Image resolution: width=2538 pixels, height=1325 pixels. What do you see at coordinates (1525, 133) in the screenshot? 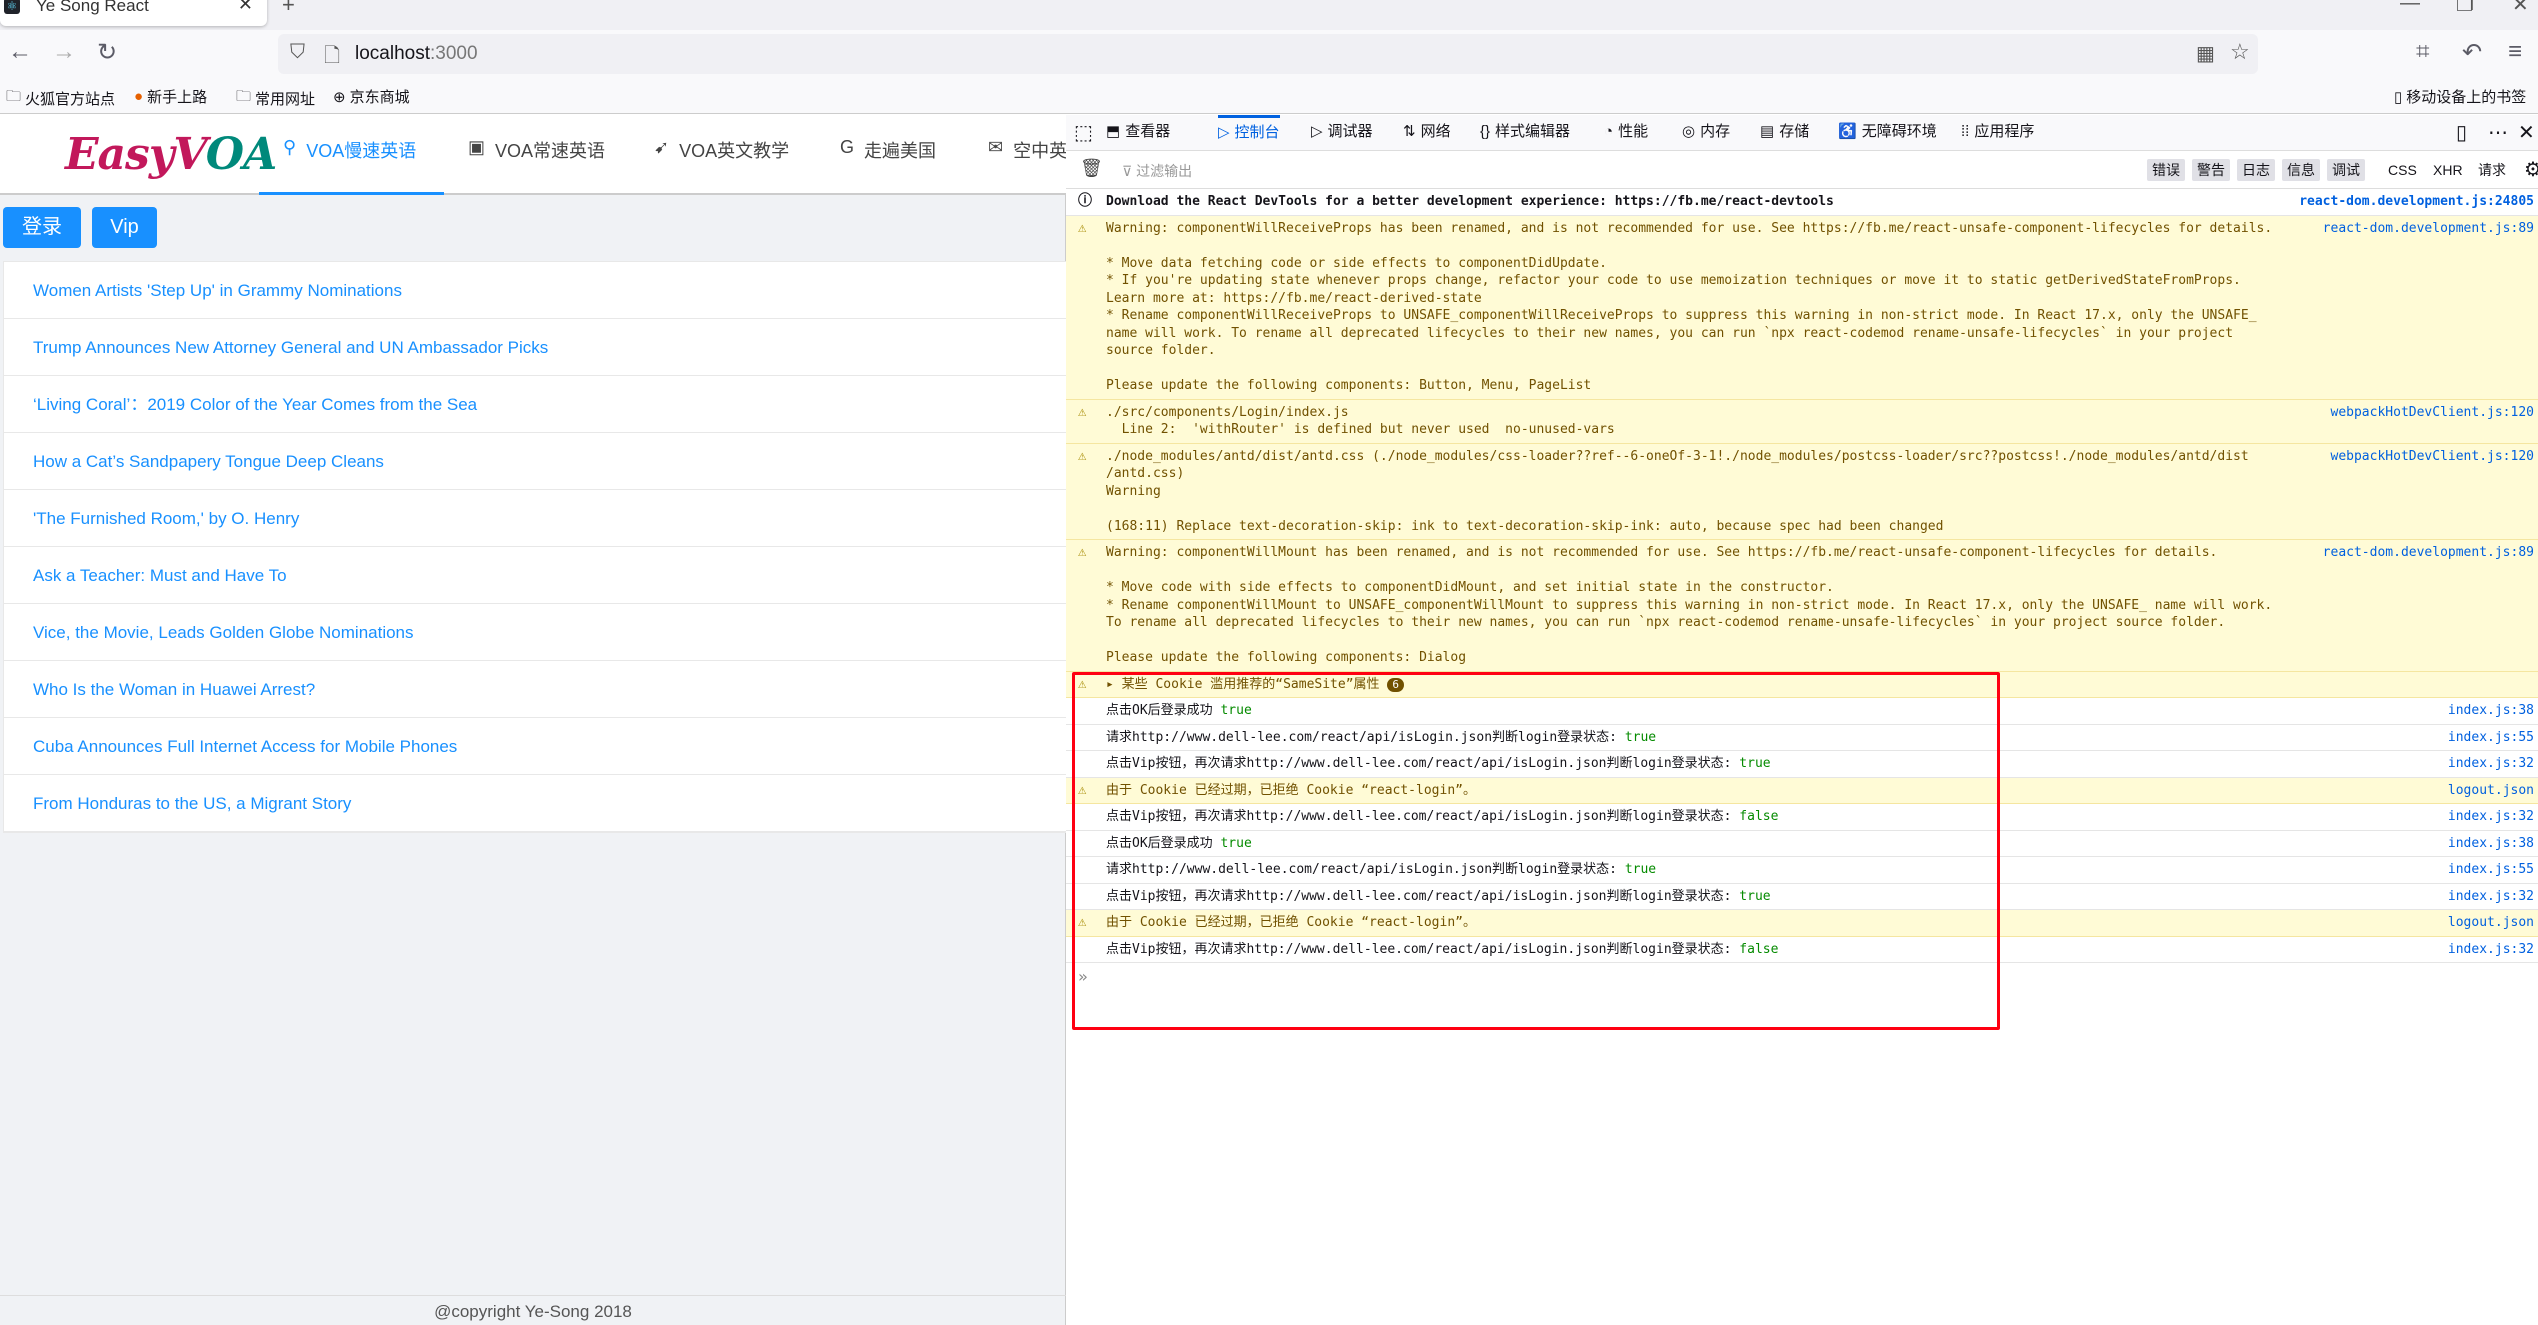
I see `devtools-tab: {} 样式编辑器` at bounding box center [1525, 133].